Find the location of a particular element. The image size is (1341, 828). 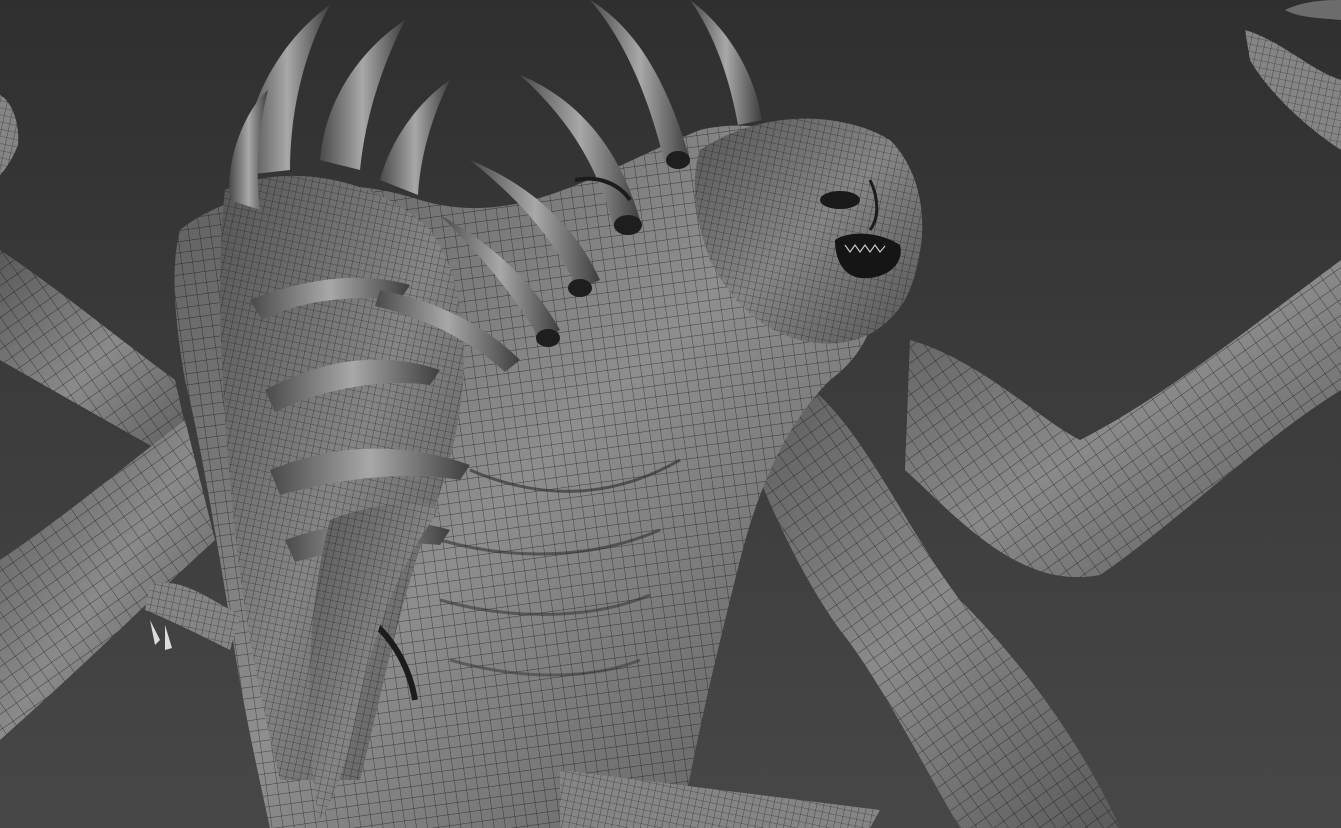

belt-mesh is located at coordinates (720, 799).